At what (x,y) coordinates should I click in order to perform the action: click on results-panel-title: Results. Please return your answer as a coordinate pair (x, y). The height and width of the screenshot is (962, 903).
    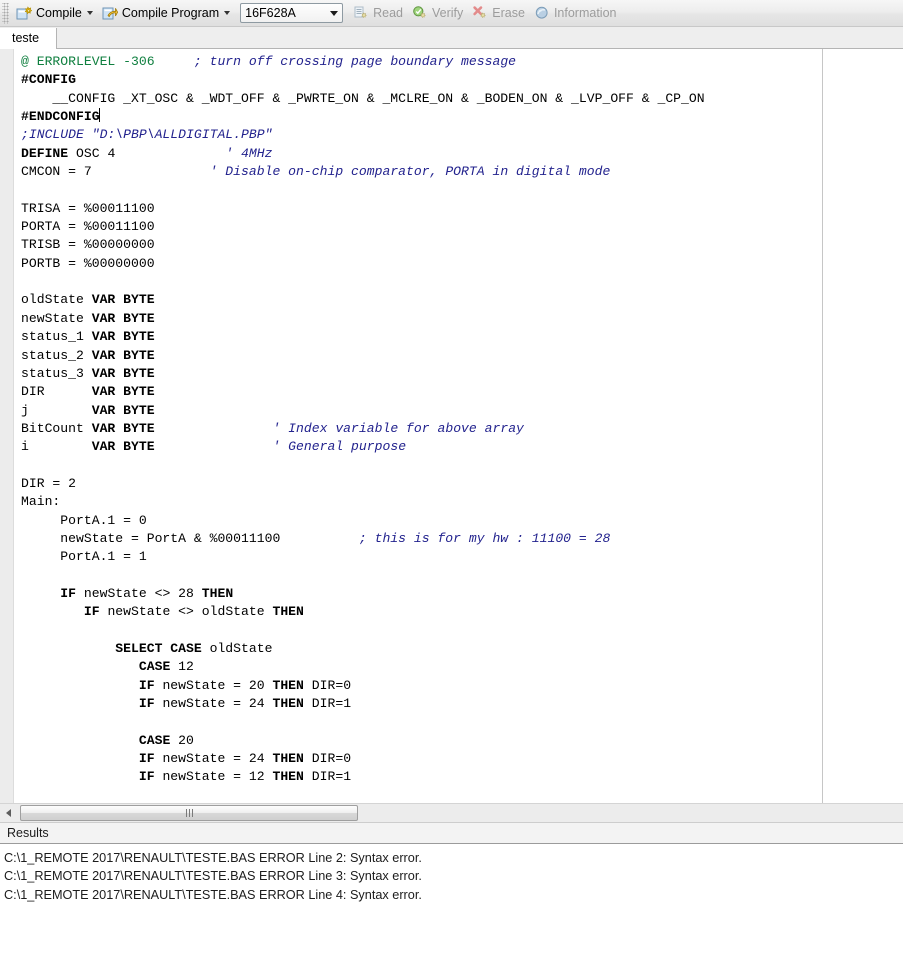
    Looking at the image, I should click on (28, 833).